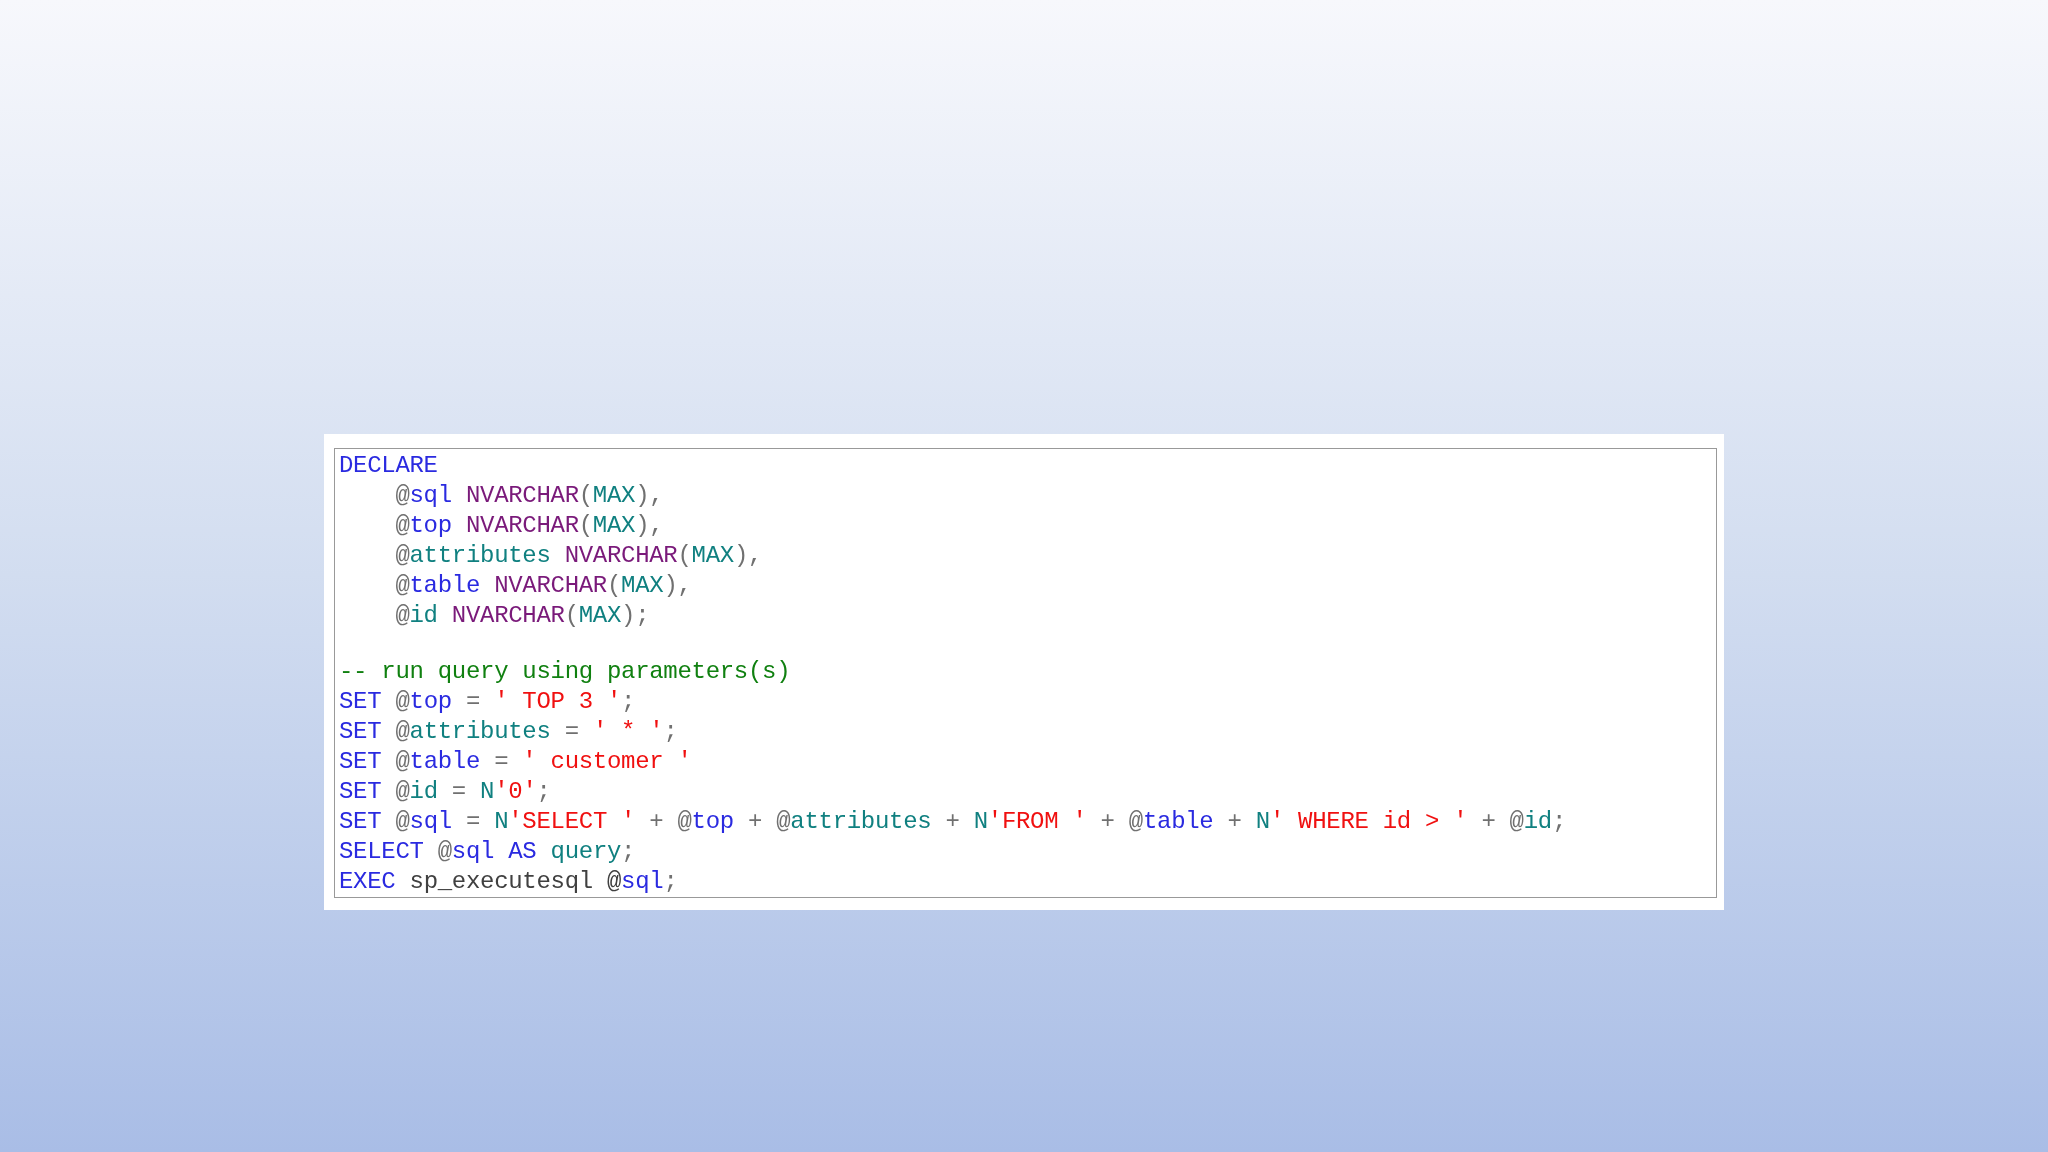 The image size is (2048, 1152). Describe the element at coordinates (487, 702) in the screenshot. I see `code-line: SET @top = ' TOP 3 ';` at that location.